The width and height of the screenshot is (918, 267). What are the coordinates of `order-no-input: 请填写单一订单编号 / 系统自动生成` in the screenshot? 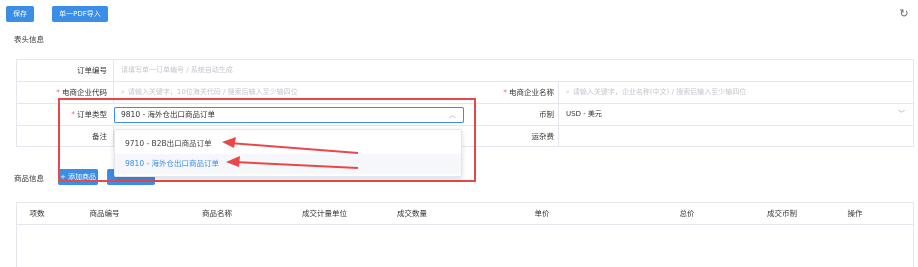 It's located at (513, 70).